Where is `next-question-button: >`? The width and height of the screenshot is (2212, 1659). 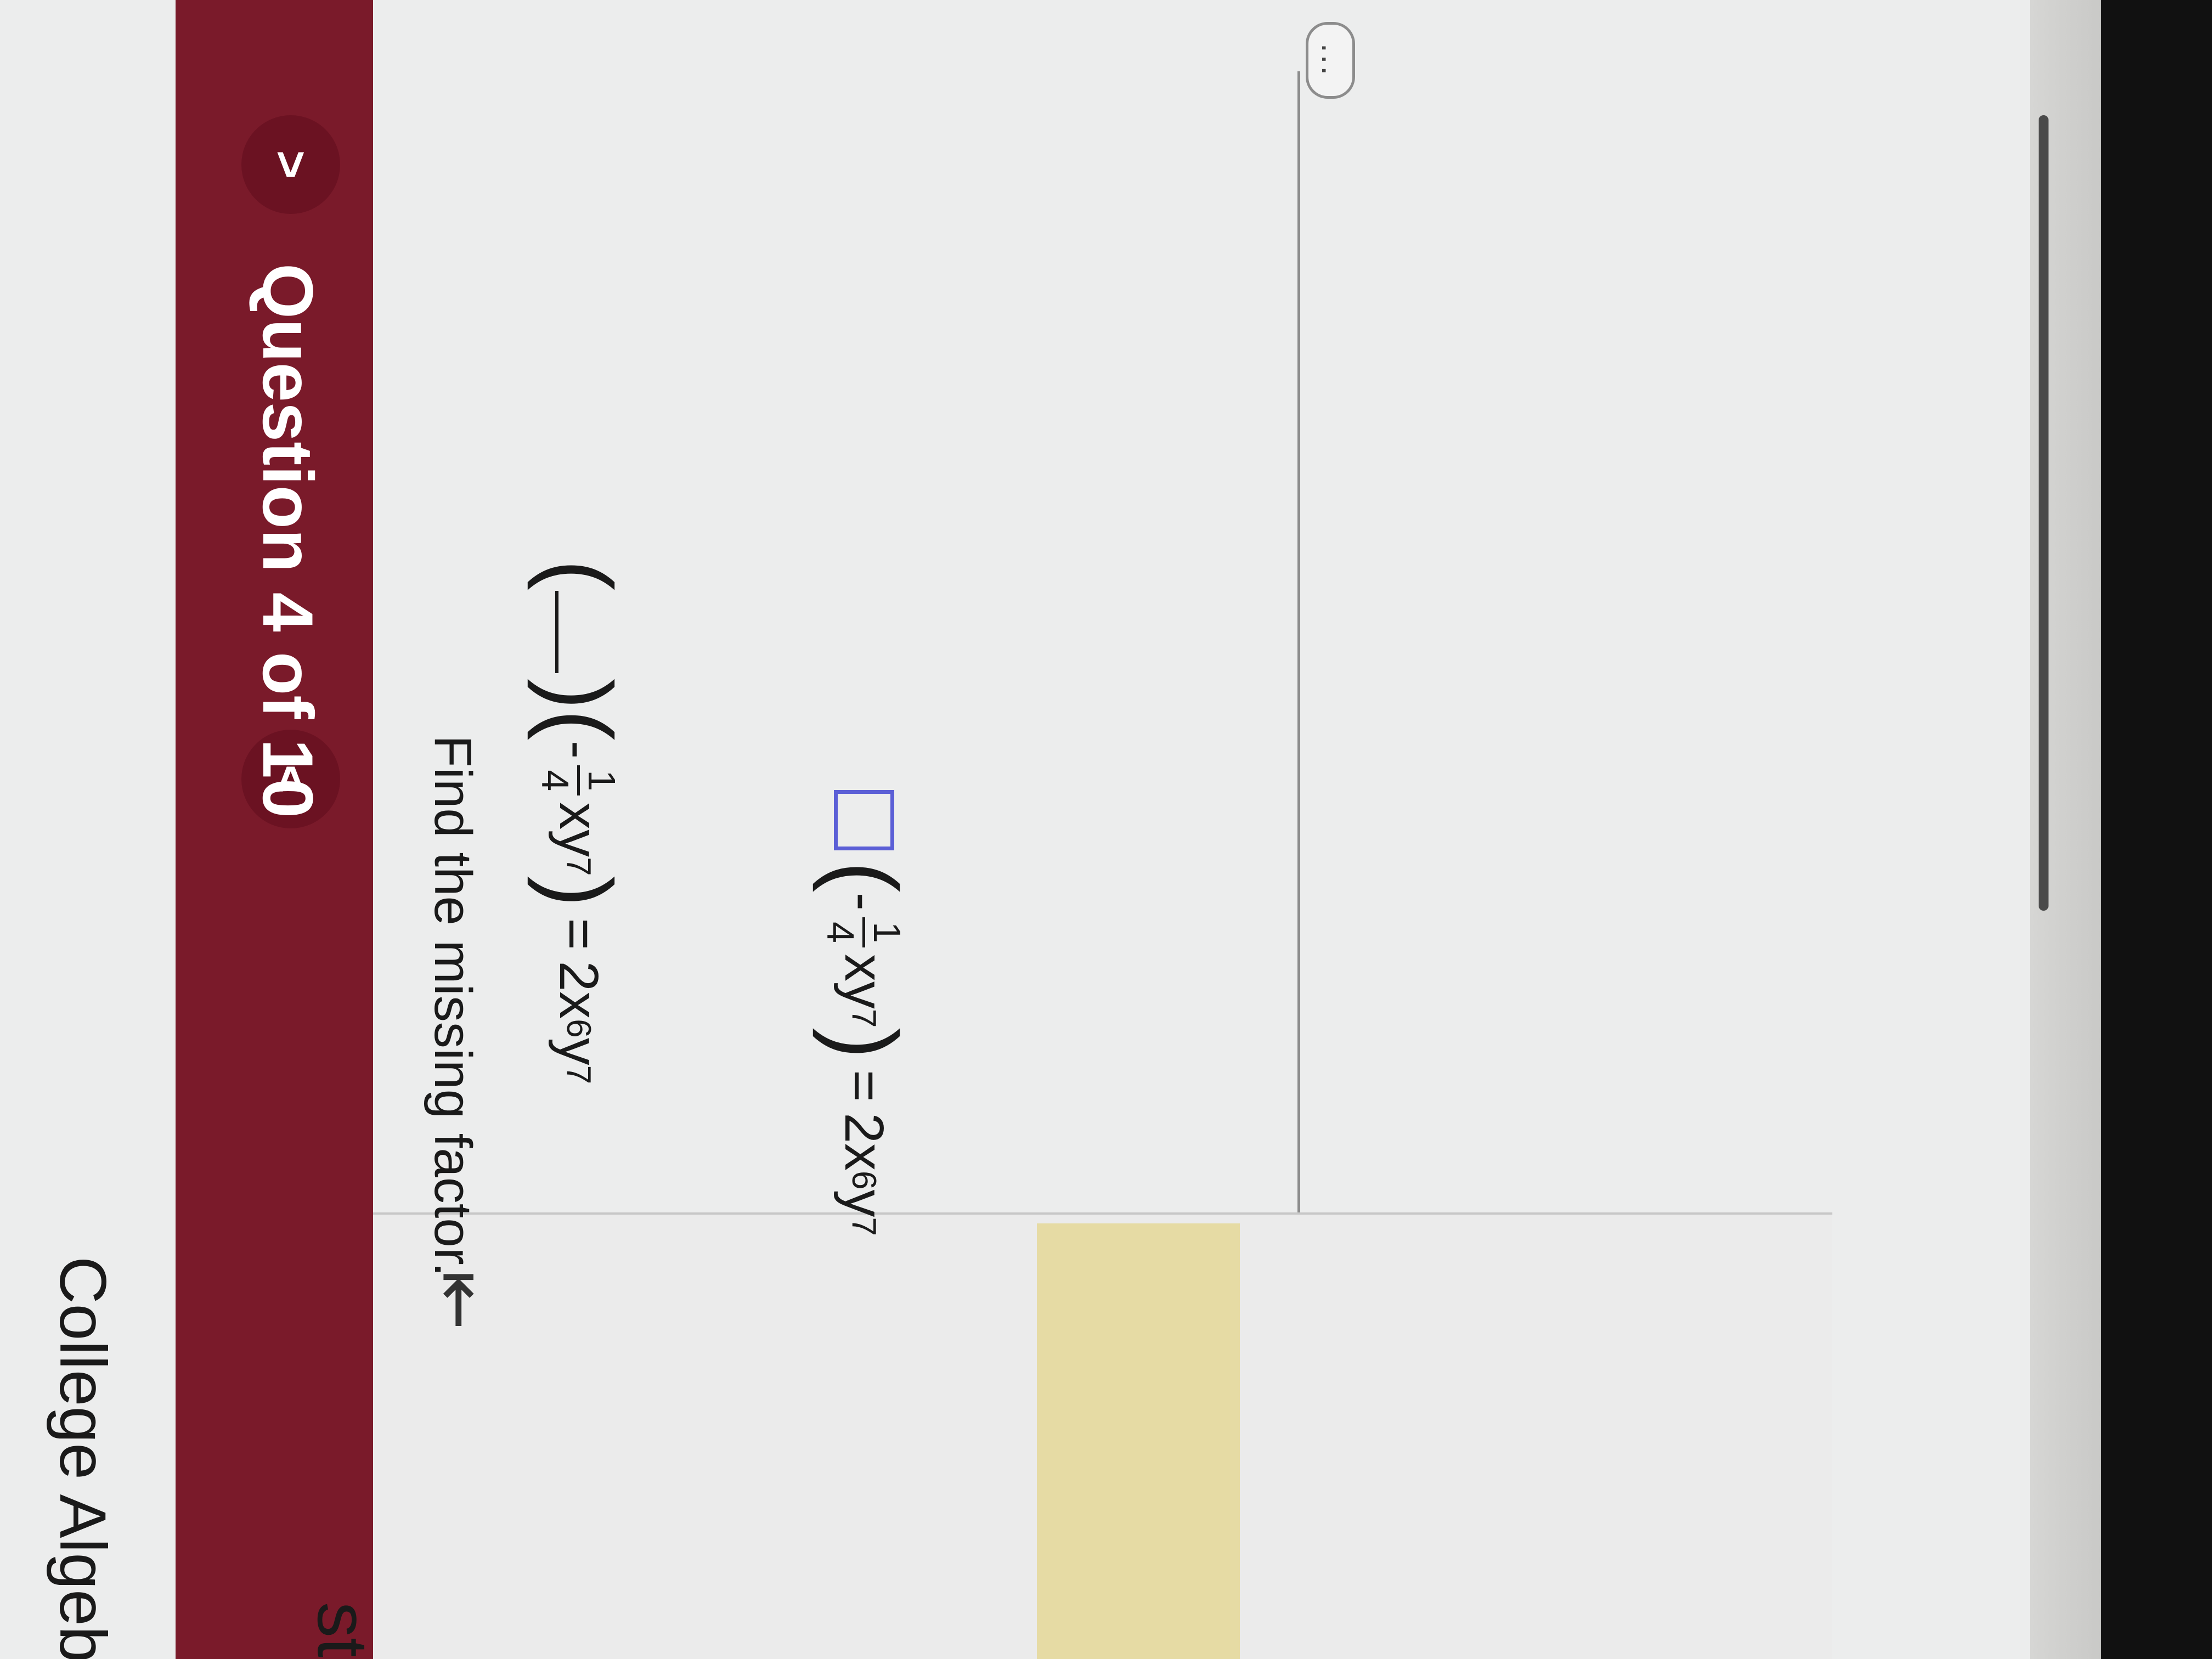
next-question-button: > is located at coordinates (290, 164).